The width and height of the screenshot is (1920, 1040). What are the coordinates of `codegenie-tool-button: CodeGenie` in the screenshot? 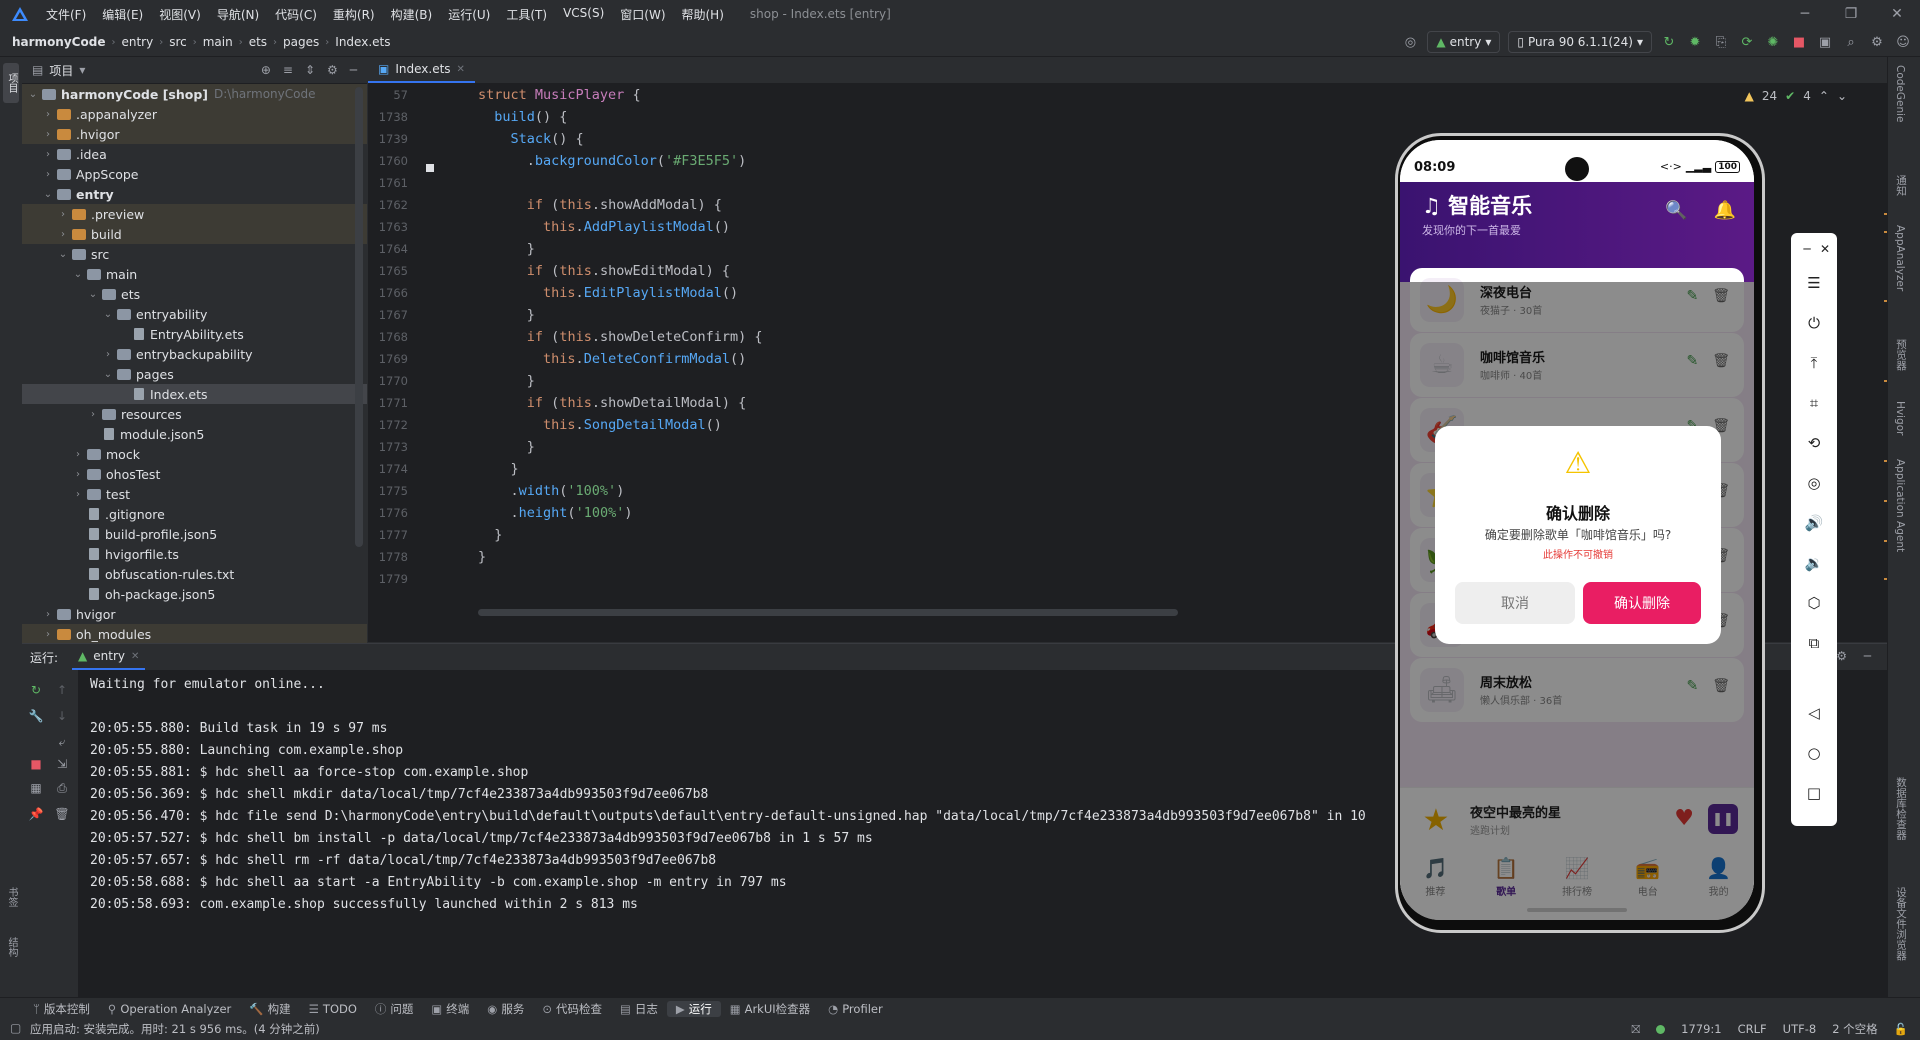 It's located at (1900, 94).